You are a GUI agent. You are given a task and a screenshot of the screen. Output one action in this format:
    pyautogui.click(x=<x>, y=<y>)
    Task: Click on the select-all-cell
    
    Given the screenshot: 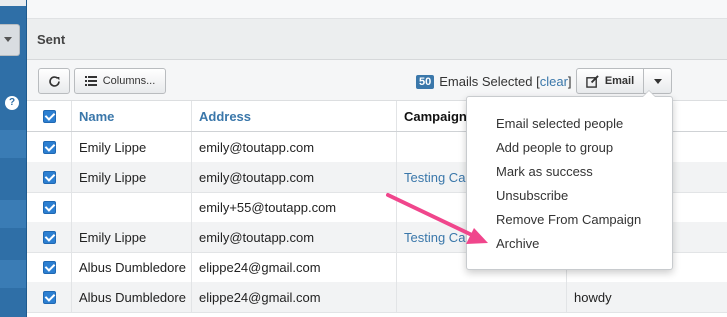 What is the action you would take?
    pyautogui.click(x=49, y=116)
    